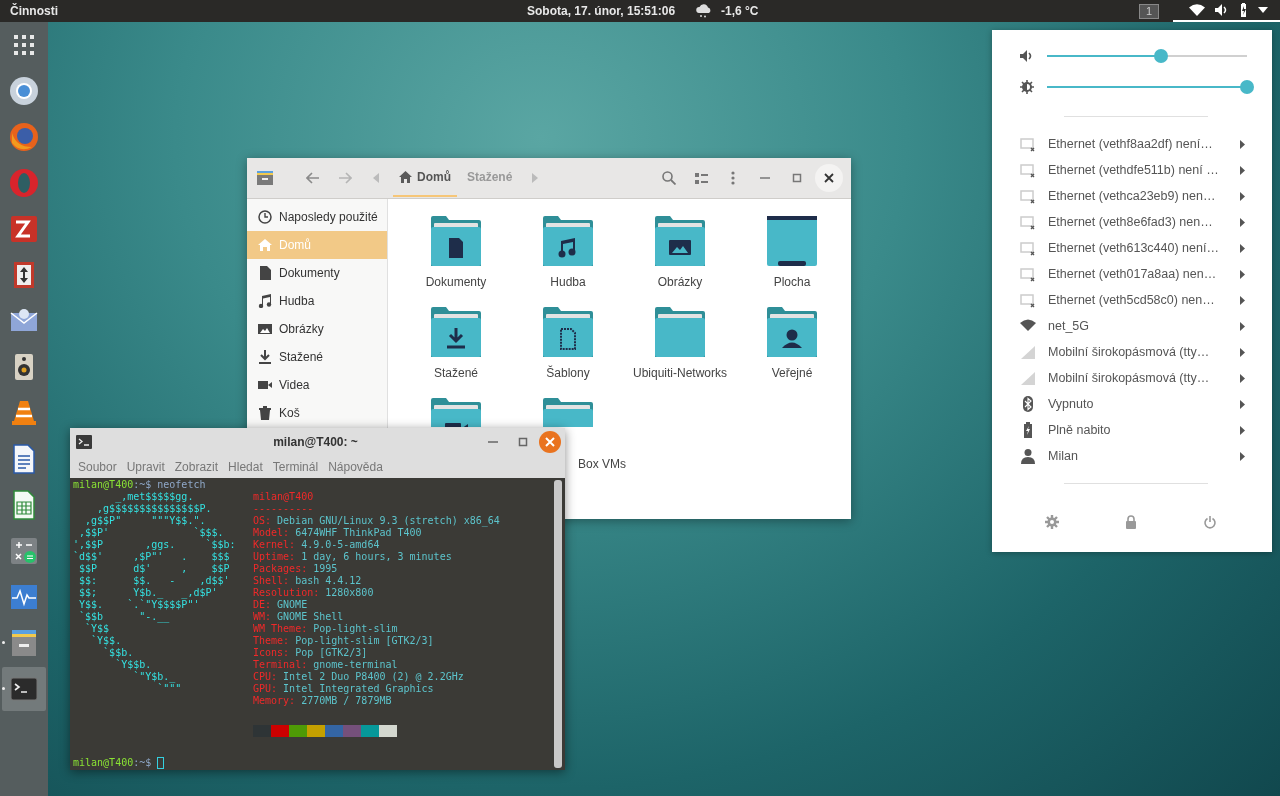 This screenshot has width=1280, height=796. What do you see at coordinates (317, 385) in the screenshot?
I see `sidebar-item: Videa` at bounding box center [317, 385].